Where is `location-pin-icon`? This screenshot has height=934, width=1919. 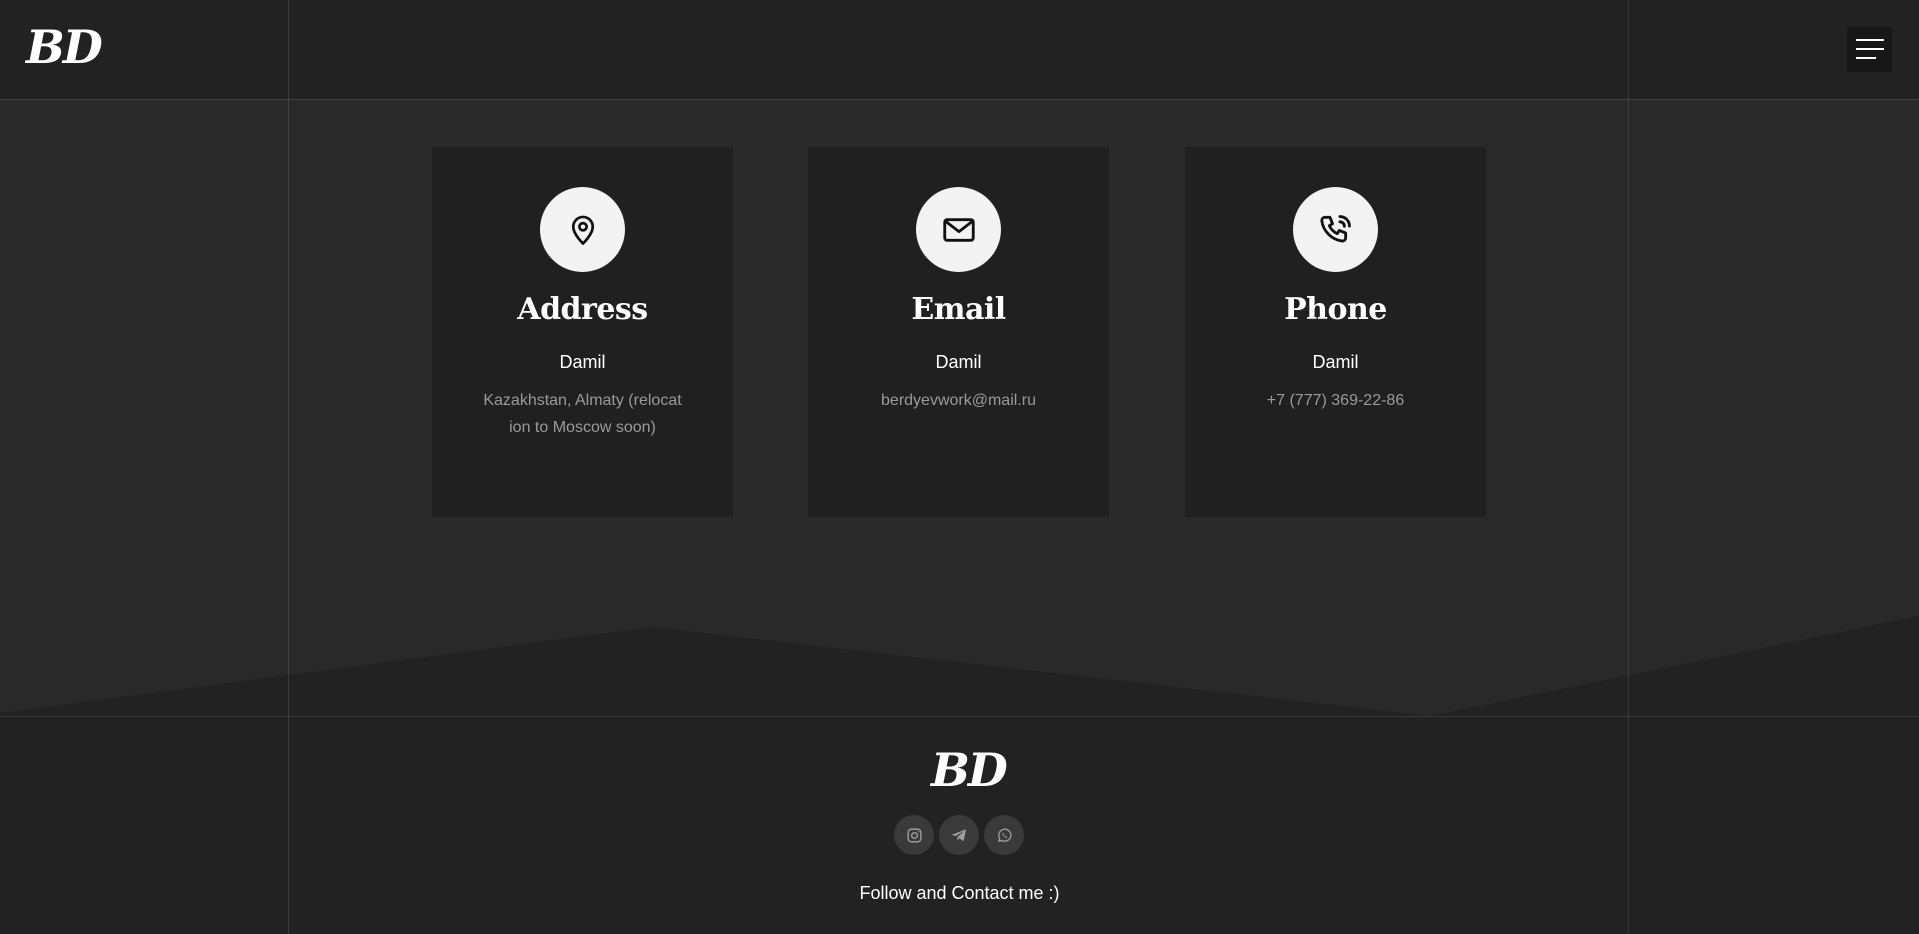 location-pin-icon is located at coordinates (582, 230).